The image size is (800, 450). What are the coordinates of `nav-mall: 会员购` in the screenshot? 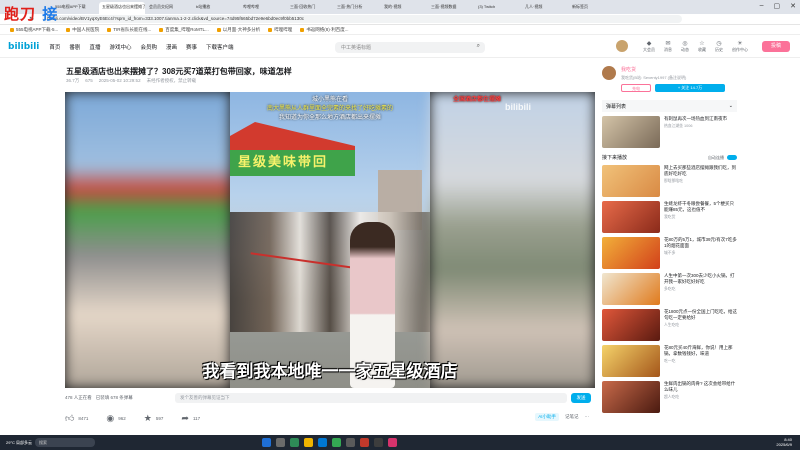 It's located at (148, 47).